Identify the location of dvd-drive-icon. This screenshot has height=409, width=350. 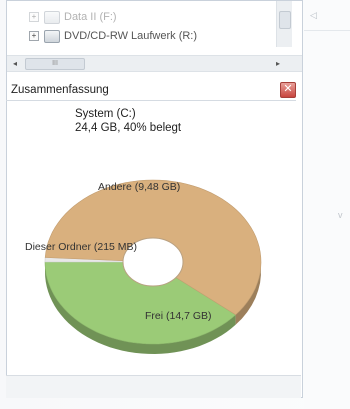
(52, 36).